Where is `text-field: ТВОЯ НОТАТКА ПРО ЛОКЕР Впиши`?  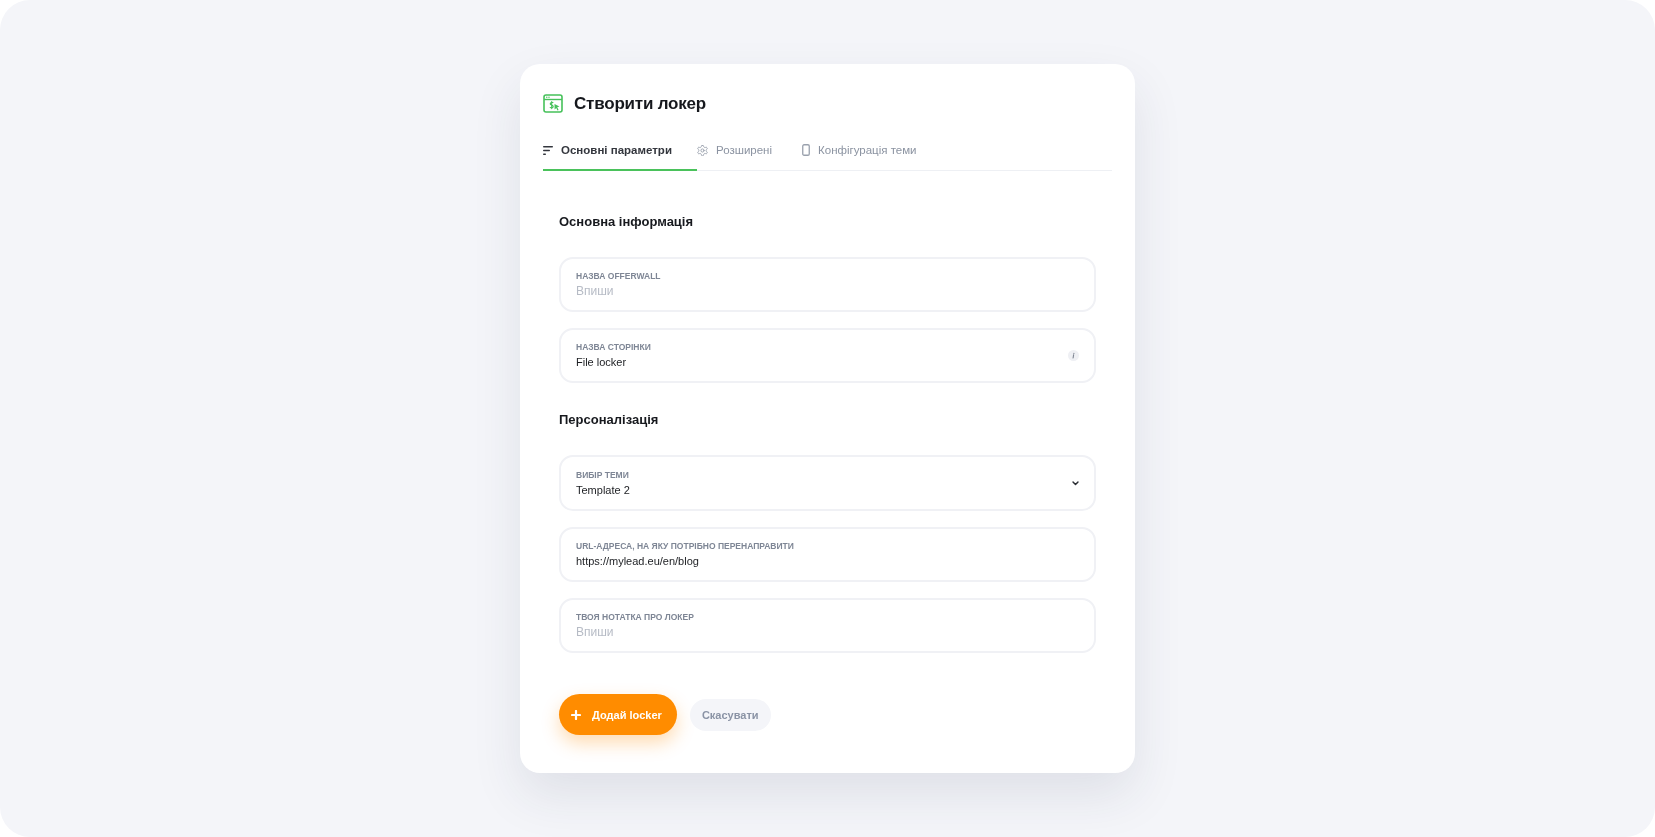 text-field: ТВОЯ НОТАТКА ПРО ЛОКЕР Впиши is located at coordinates (827, 625).